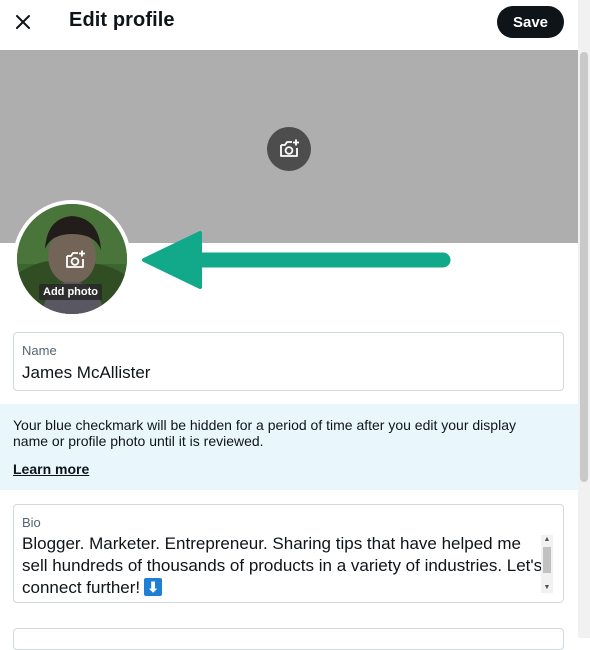  Describe the element at coordinates (288, 639) in the screenshot. I see `location-field` at that location.